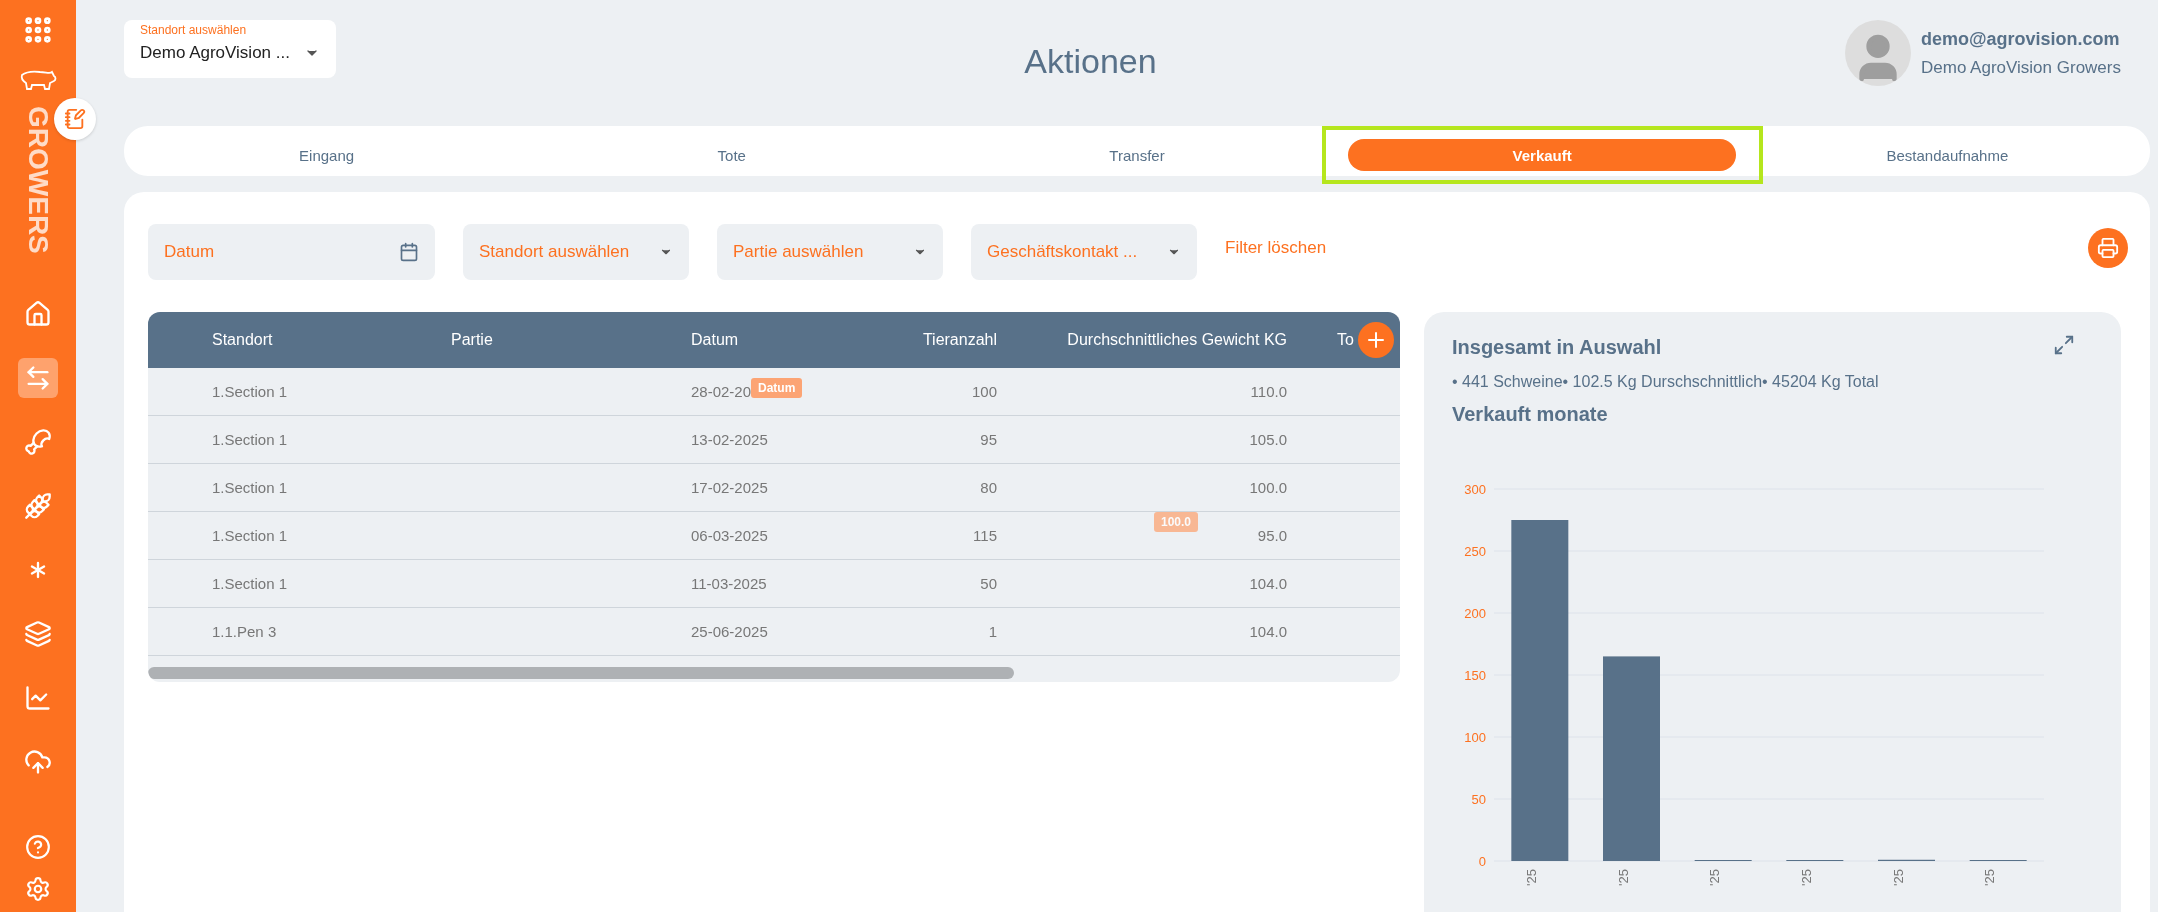  Describe the element at coordinates (2021, 39) in the screenshot. I see `user-email: demo@agrovision.com` at that location.